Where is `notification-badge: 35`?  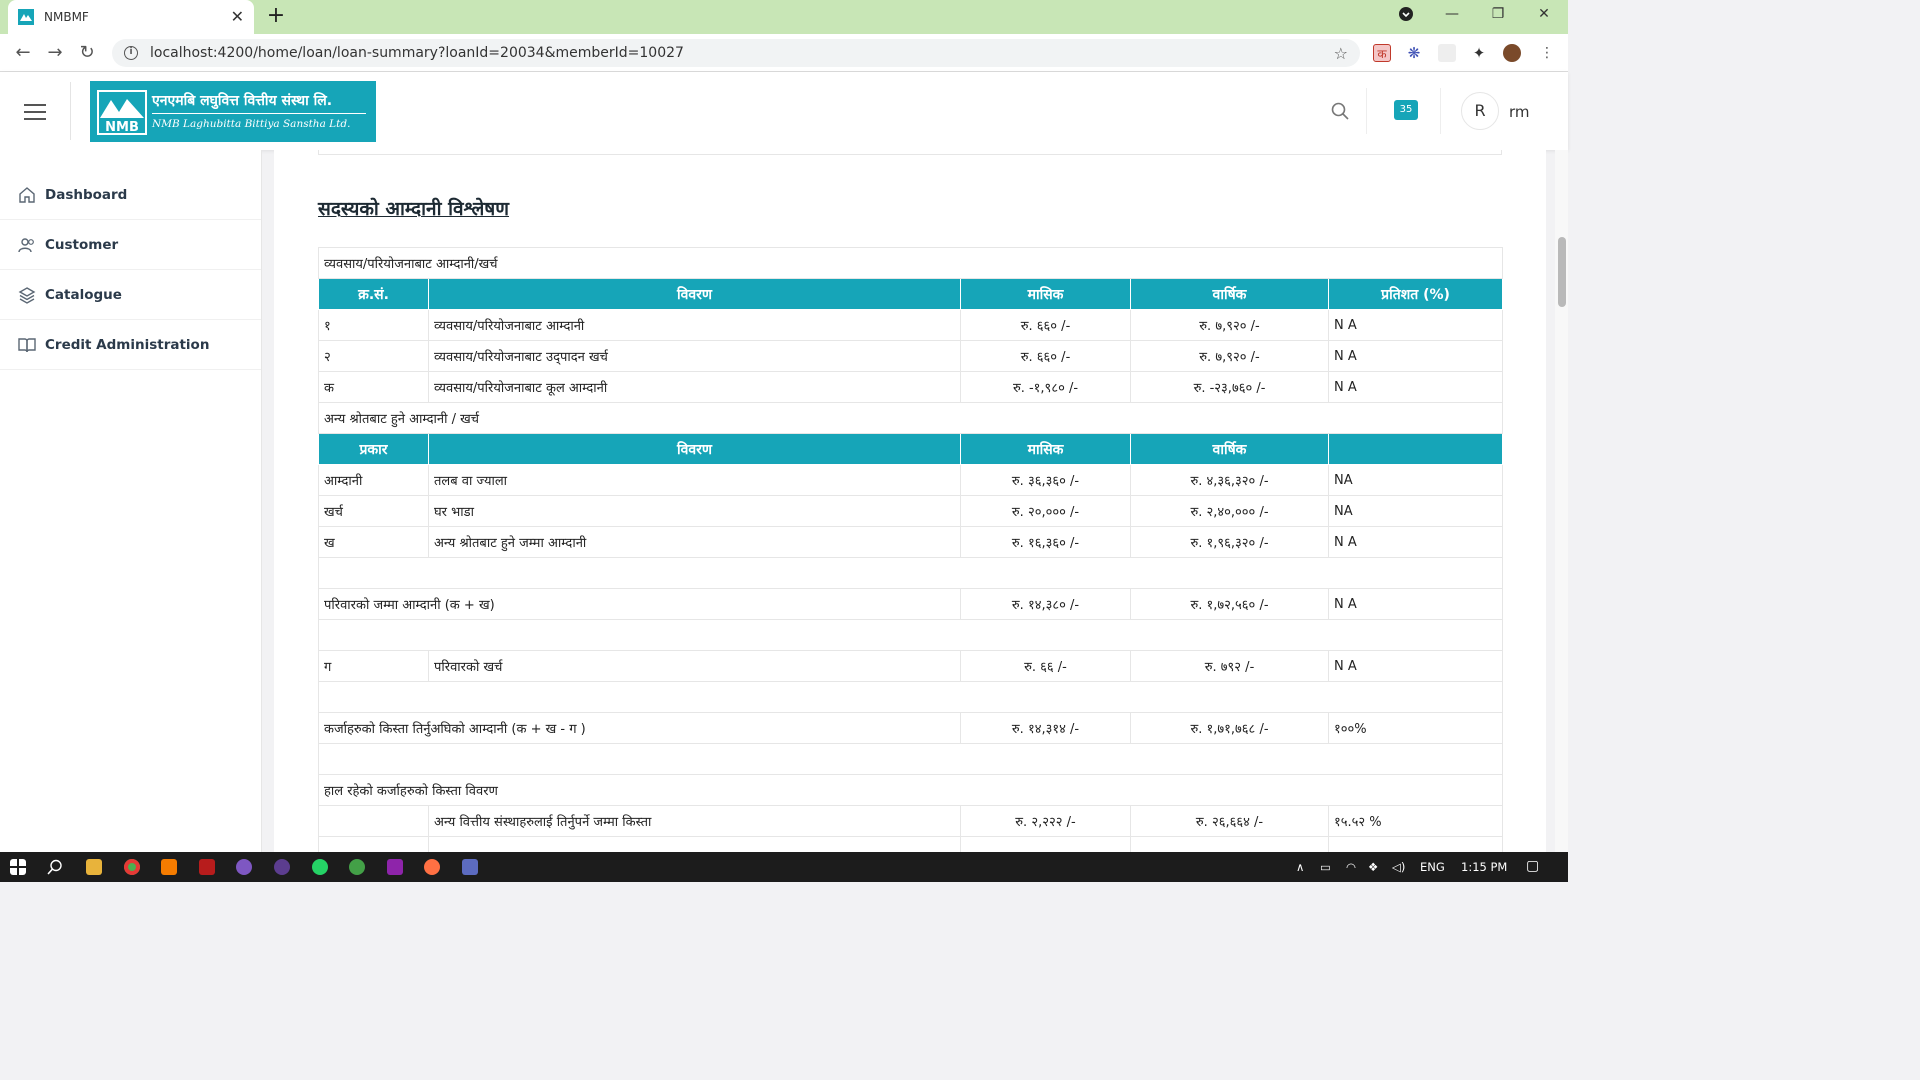
notification-badge: 35 is located at coordinates (1406, 110).